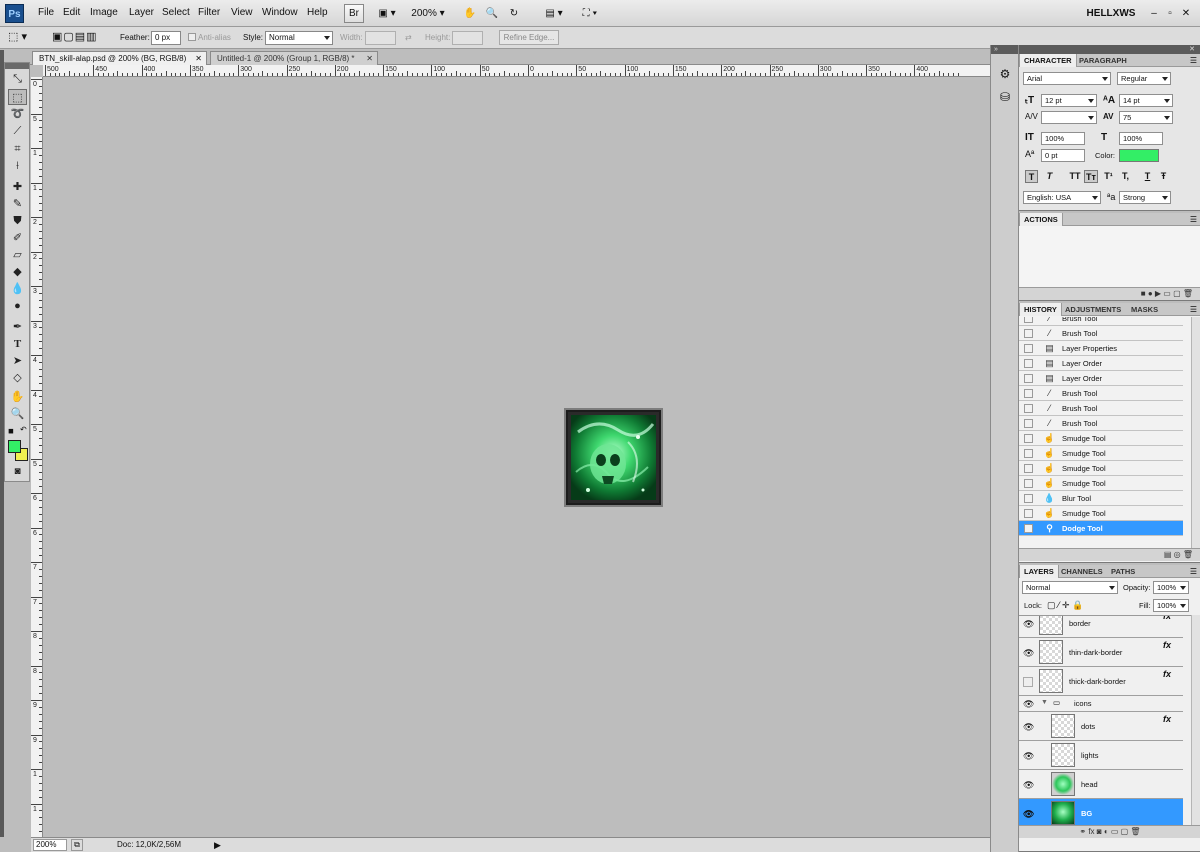  Describe the element at coordinates (299, 38) in the screenshot. I see `style-dropdown: Normal` at that location.